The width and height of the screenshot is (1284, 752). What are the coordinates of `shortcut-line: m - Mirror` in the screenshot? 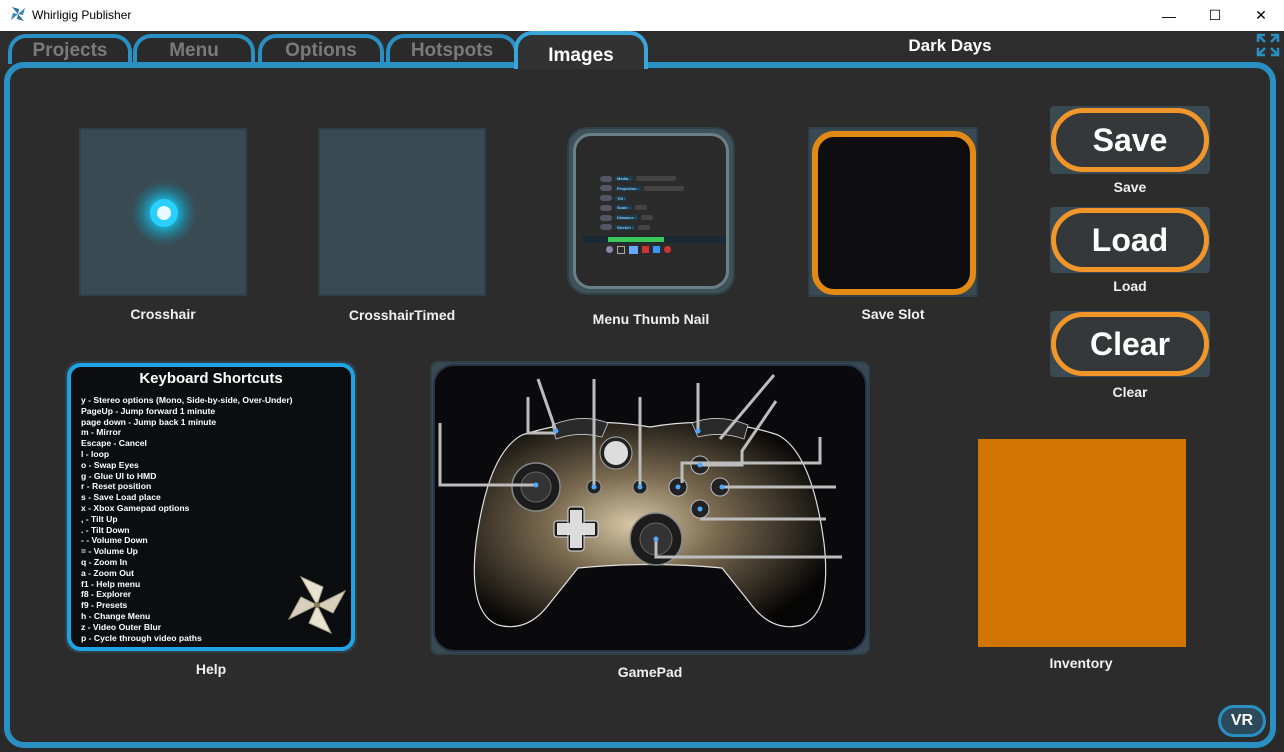 It's located at (101, 432).